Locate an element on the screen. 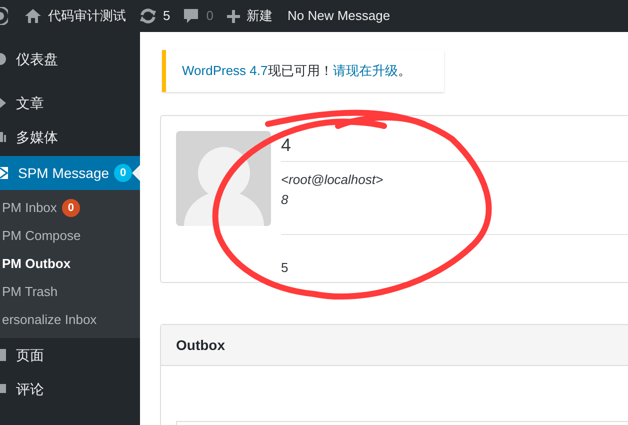 The height and width of the screenshot is (425, 628). submenu-item: PM Outbox is located at coordinates (70, 264).